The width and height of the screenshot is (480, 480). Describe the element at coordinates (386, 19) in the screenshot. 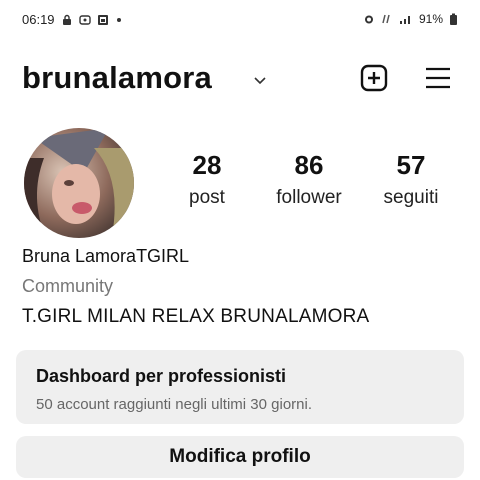

I see `network-icon` at that location.